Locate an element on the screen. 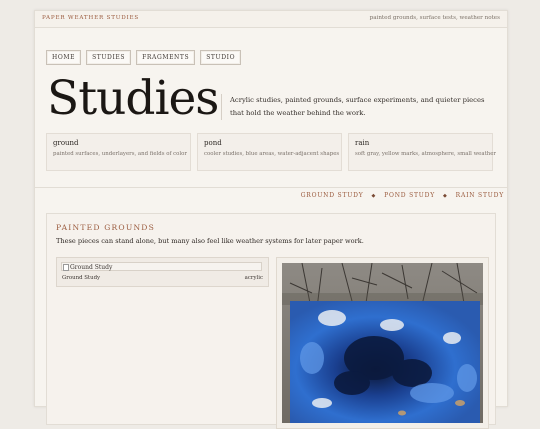  section-title: PAINTED GROUNDS is located at coordinates (105, 227).